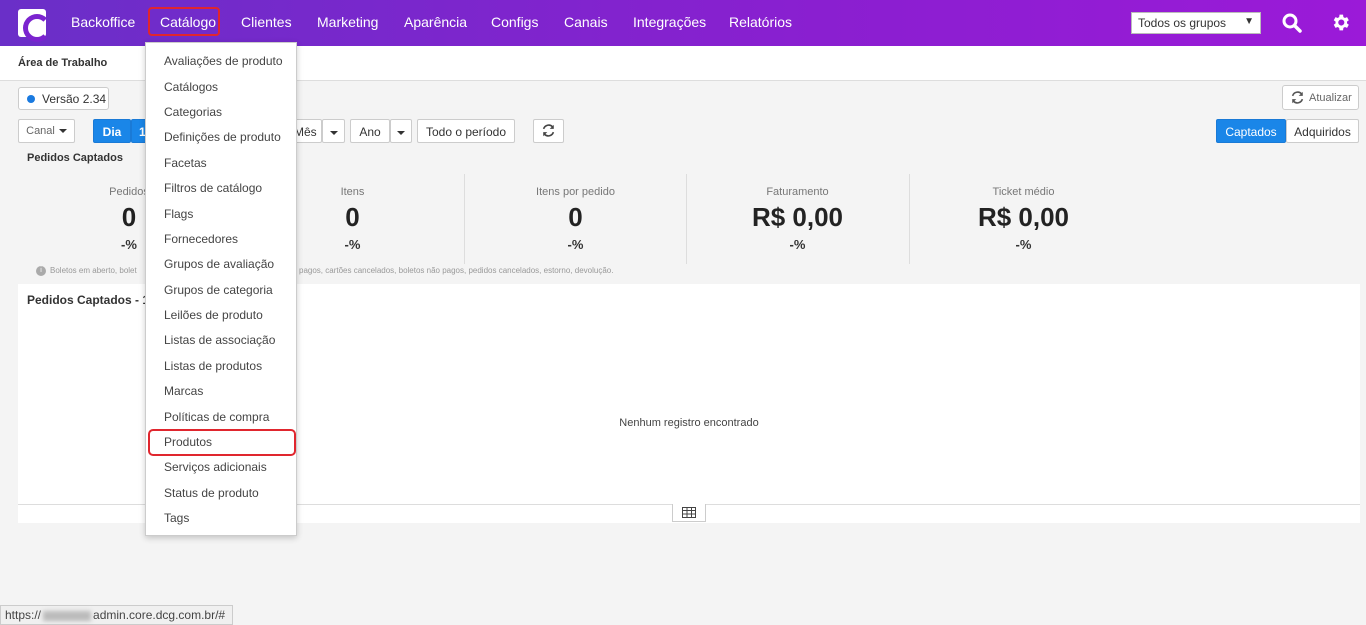 Image resolution: width=1366 pixels, height=625 pixels. I want to click on adquiridos-label: Adquiridos, so click(1322, 132).